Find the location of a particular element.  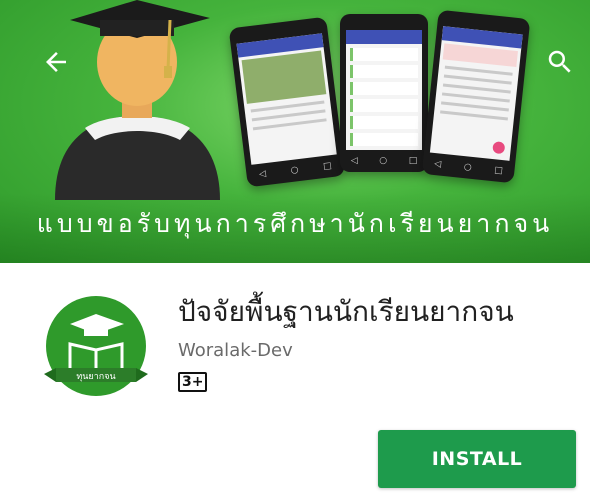

banner-title: แบบขอรับทุนการศึกษานักเรียนยากจน is located at coordinates (295, 223).